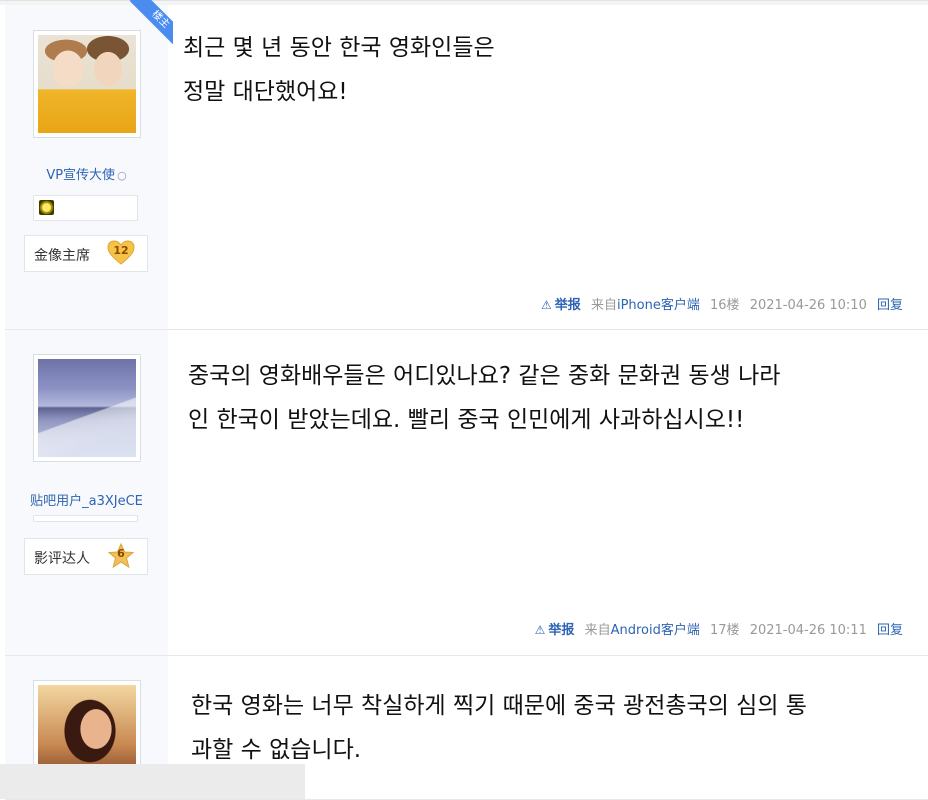 This screenshot has width=928, height=800. Describe the element at coordinates (339, 48) in the screenshot. I see `content-line: 최근 몇 년 동안 한국 영화인들은` at that location.